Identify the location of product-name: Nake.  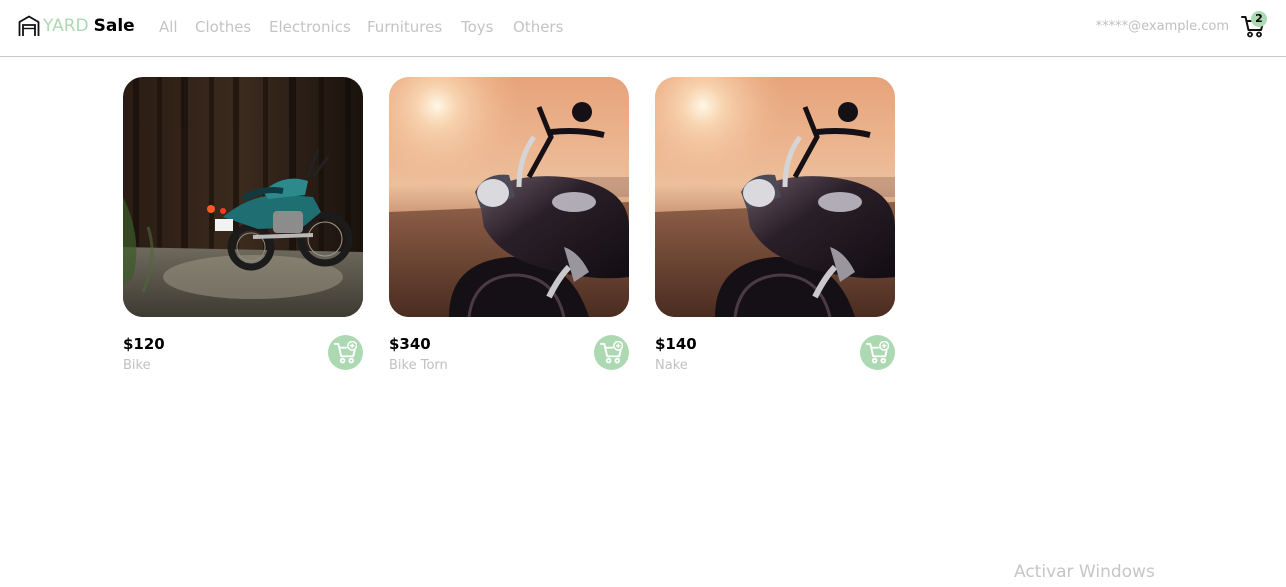
(671, 365).